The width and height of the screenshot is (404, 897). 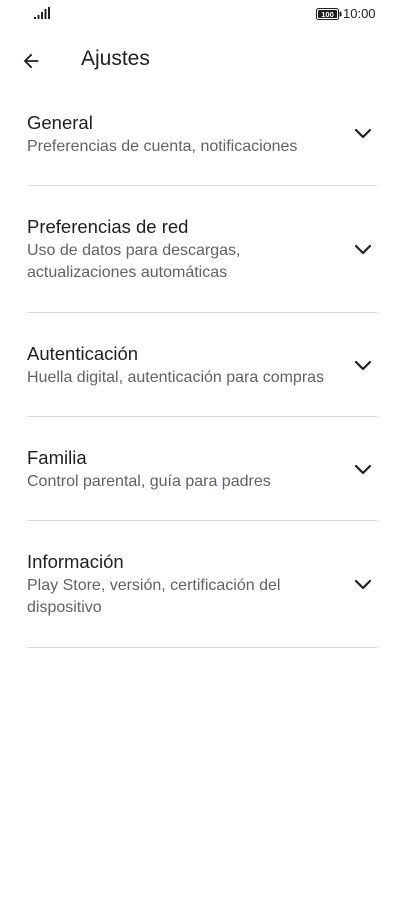 What do you see at coordinates (202, 14) in the screenshot?
I see `status-bar: 100 10:00` at bounding box center [202, 14].